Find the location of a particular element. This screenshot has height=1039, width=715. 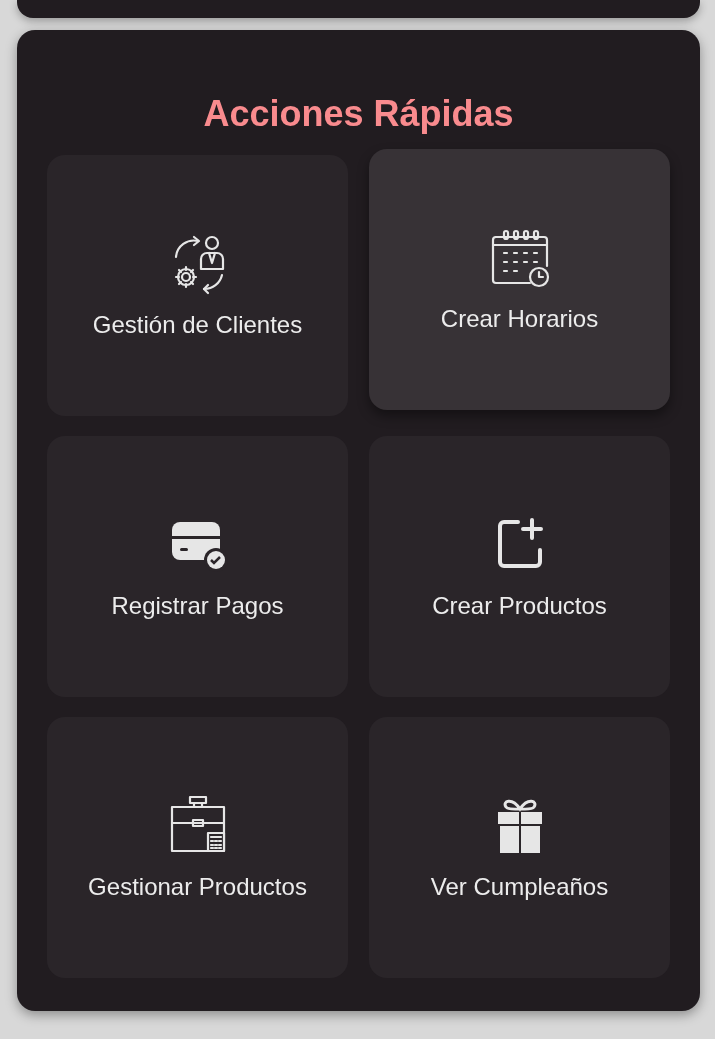

action-tile: Crear Horarios is located at coordinates (519, 279).